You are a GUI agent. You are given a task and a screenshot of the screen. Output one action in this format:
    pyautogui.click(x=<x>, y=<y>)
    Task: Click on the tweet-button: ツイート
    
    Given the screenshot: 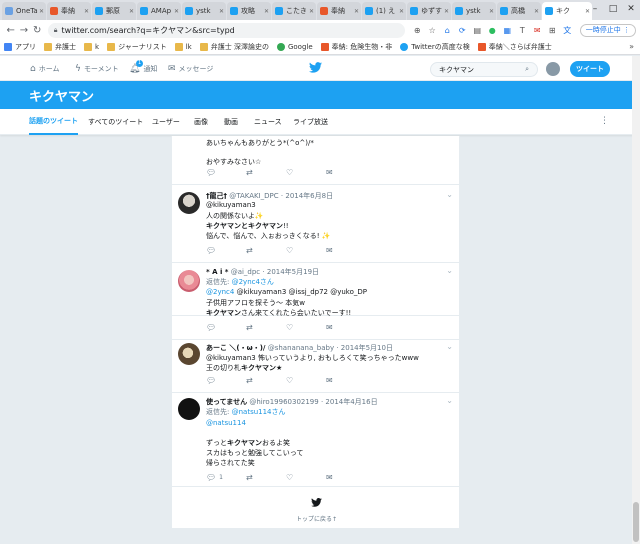 What is the action you would take?
    pyautogui.click(x=590, y=69)
    